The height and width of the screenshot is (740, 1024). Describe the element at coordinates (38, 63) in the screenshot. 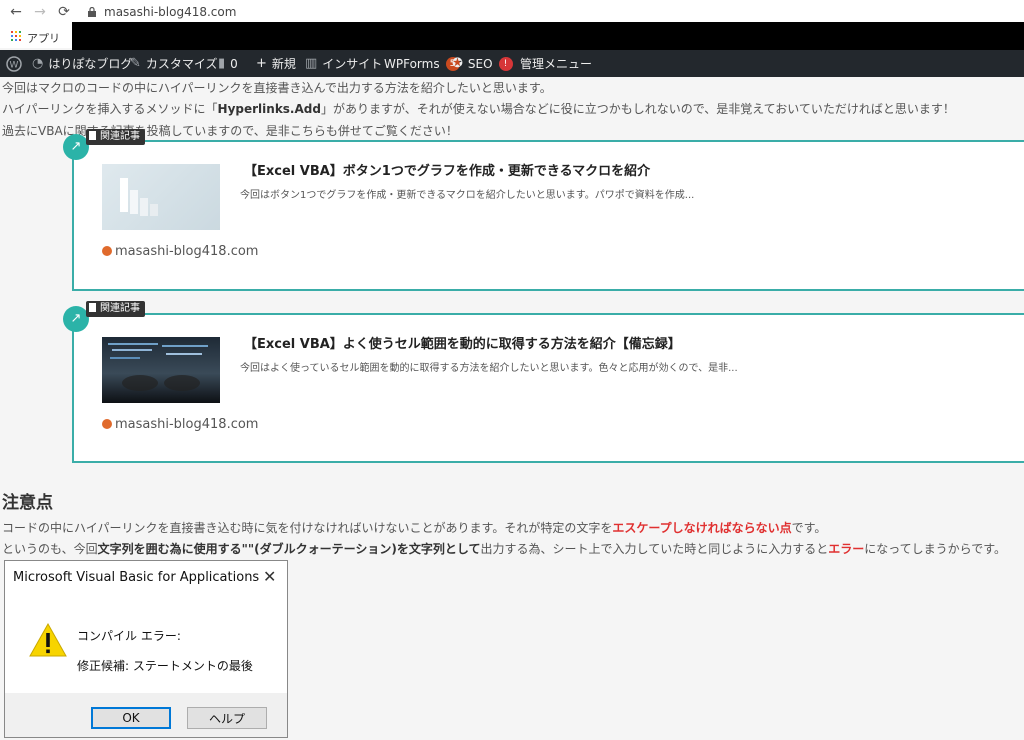

I see `dashboard-icon: ◔` at that location.